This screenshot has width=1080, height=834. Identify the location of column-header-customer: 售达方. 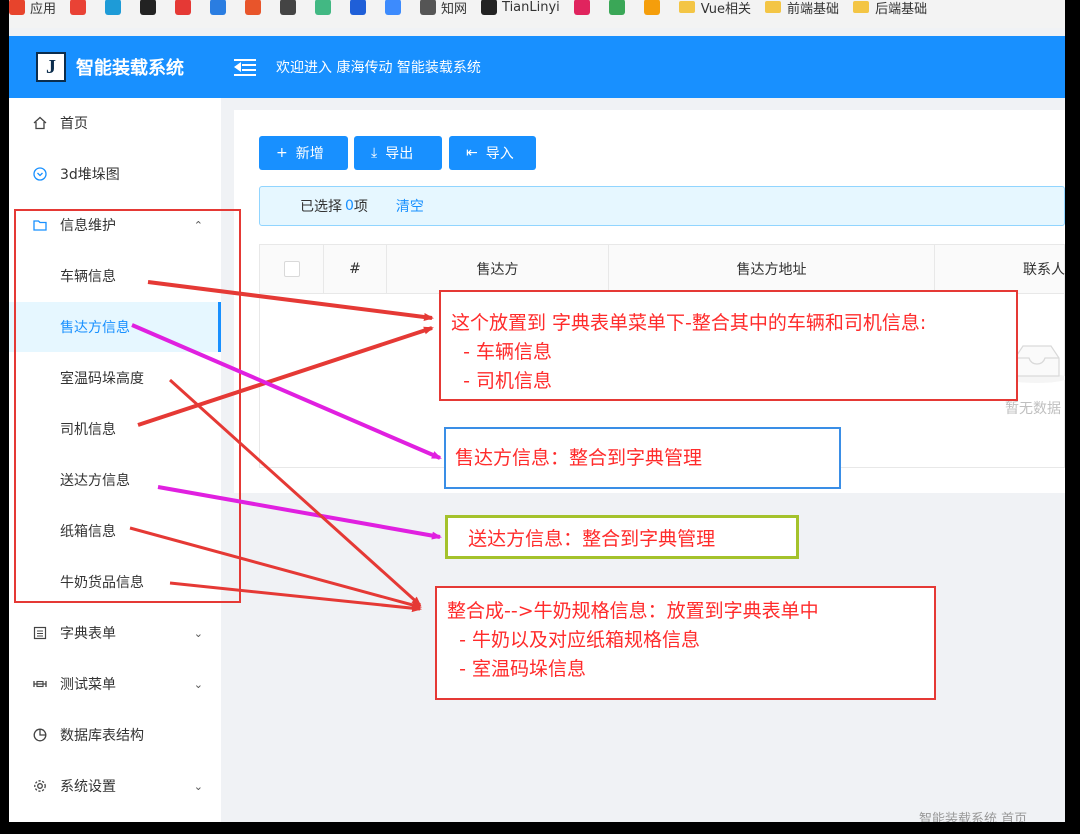
(498, 269).